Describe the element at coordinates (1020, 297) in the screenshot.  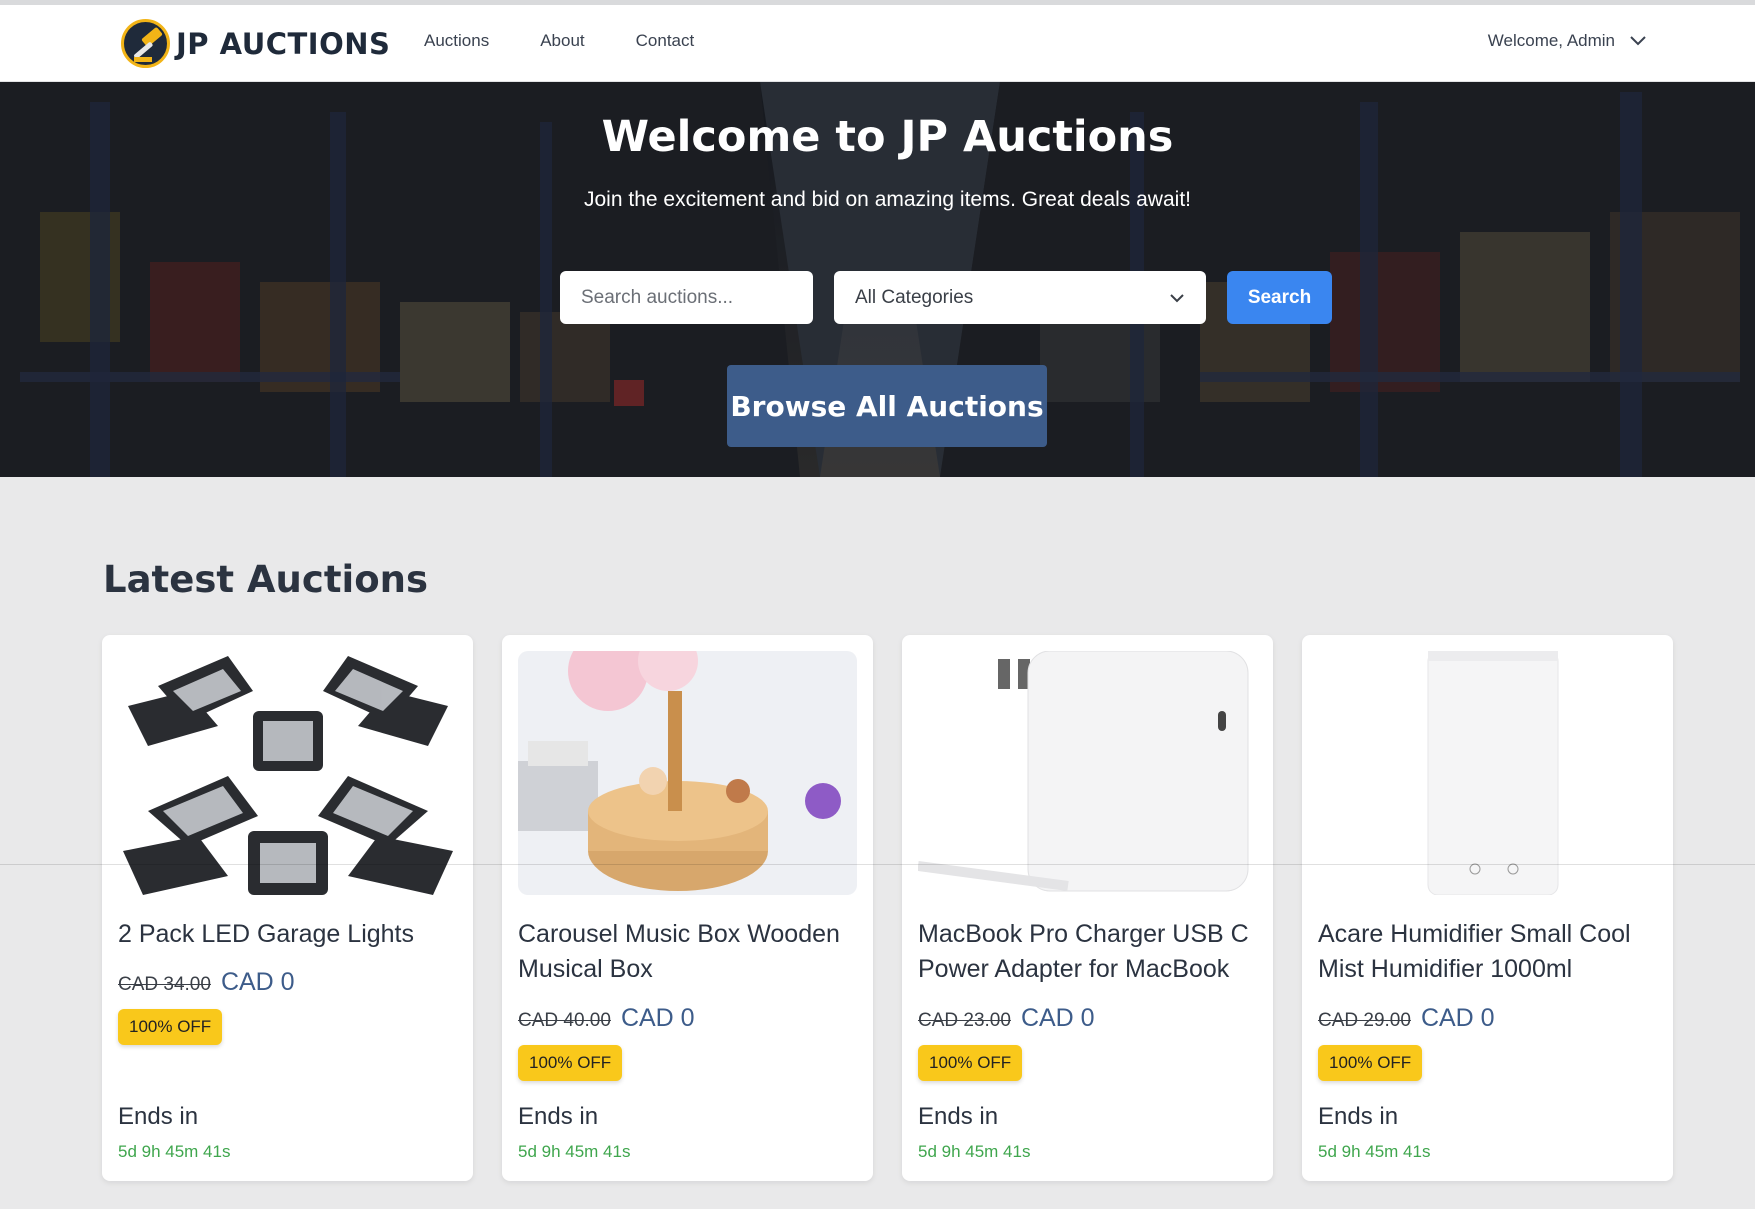
I see `category-select: All Categories` at that location.